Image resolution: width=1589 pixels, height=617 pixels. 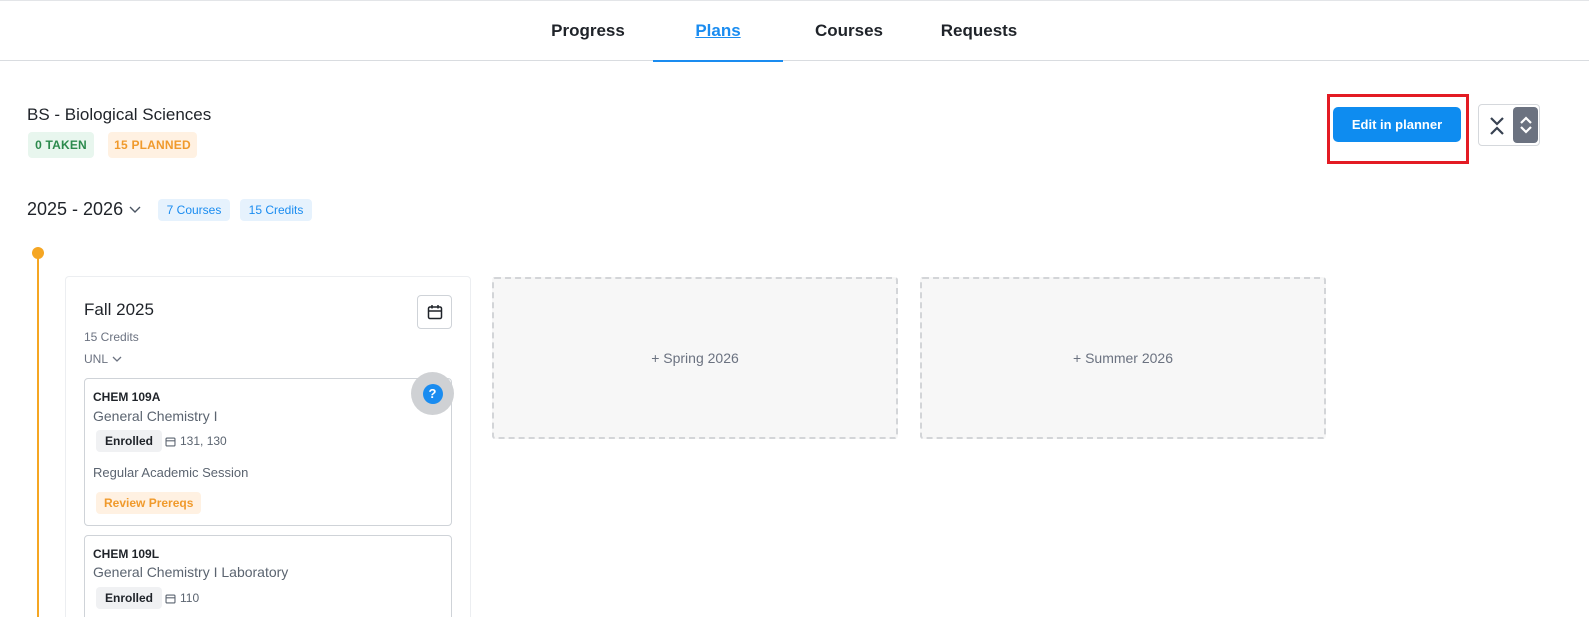 I want to click on credits-count-badge: 15 Credits, so click(x=276, y=210).